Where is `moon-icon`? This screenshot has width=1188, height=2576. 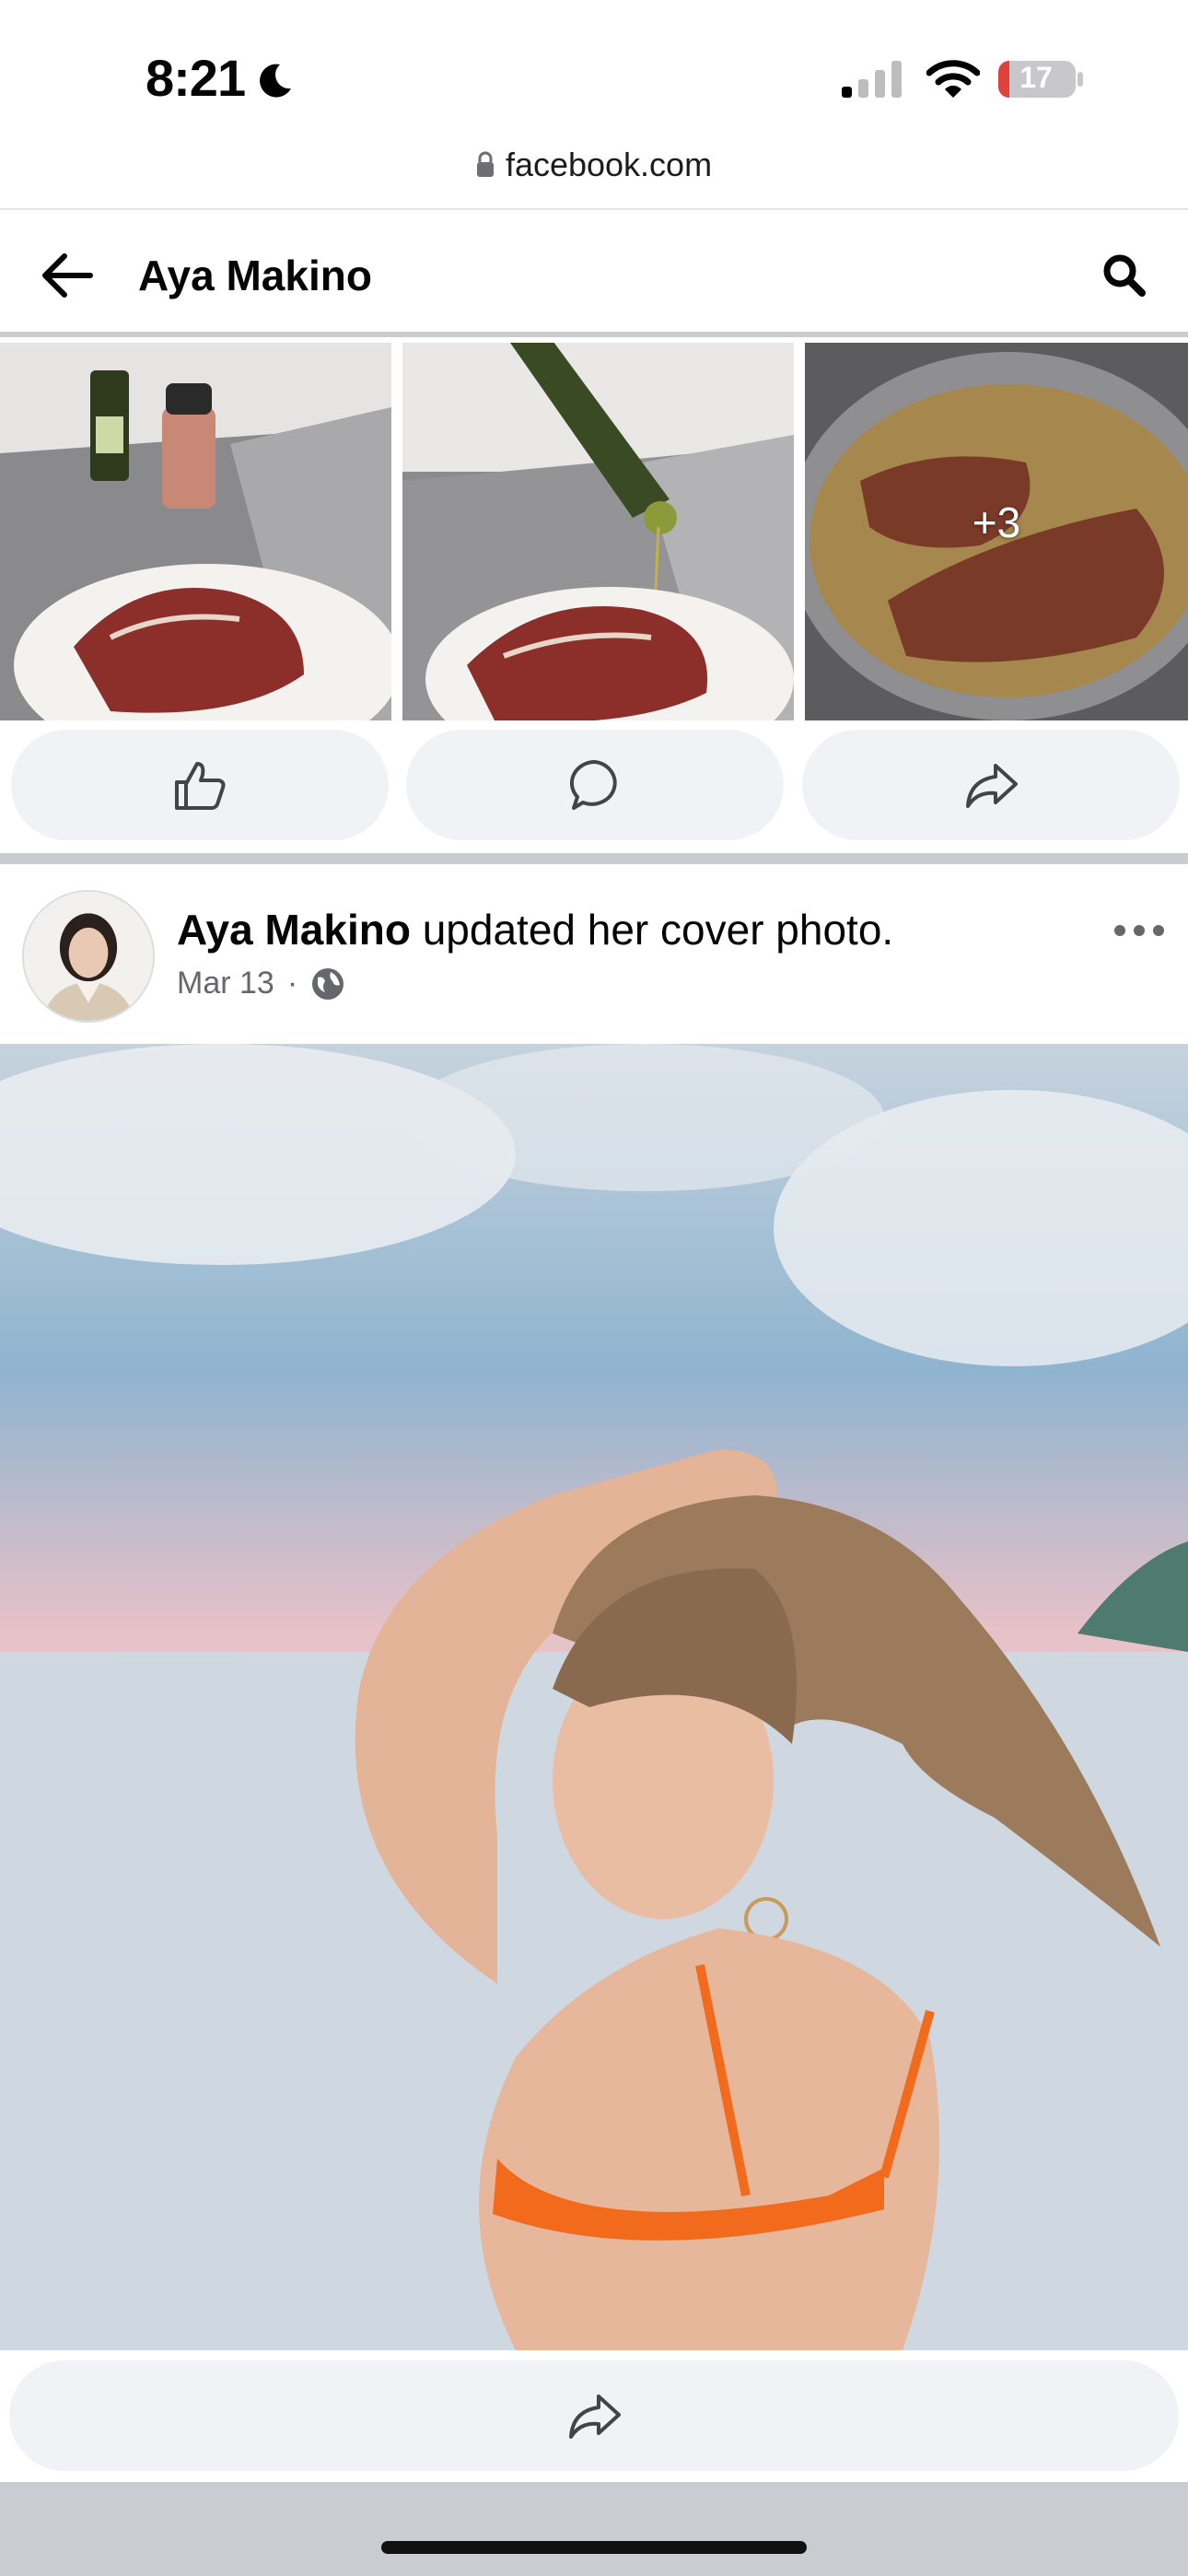
moon-icon is located at coordinates (275, 81).